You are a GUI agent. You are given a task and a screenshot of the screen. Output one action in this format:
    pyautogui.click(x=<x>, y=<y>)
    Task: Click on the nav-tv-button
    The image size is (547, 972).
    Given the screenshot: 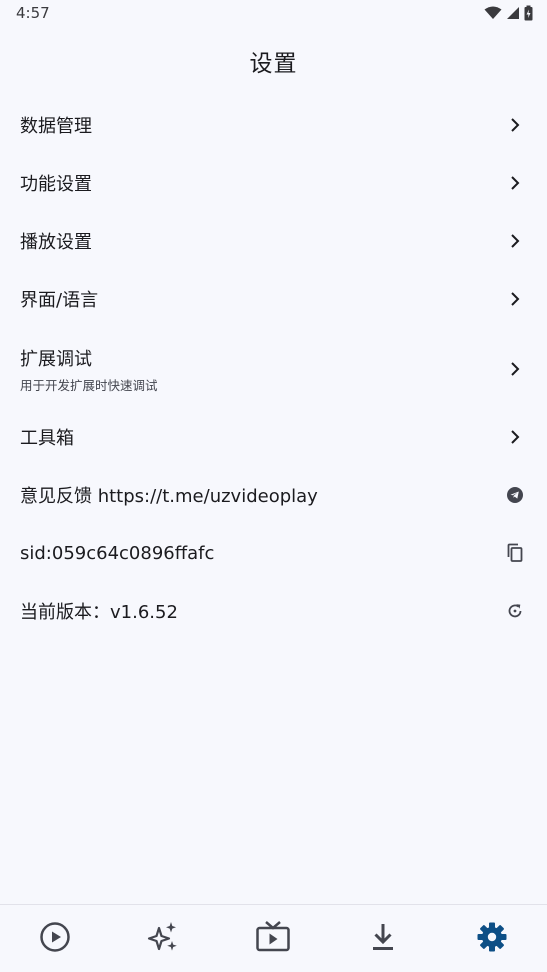 What is the action you would take?
    pyautogui.click(x=273, y=939)
    